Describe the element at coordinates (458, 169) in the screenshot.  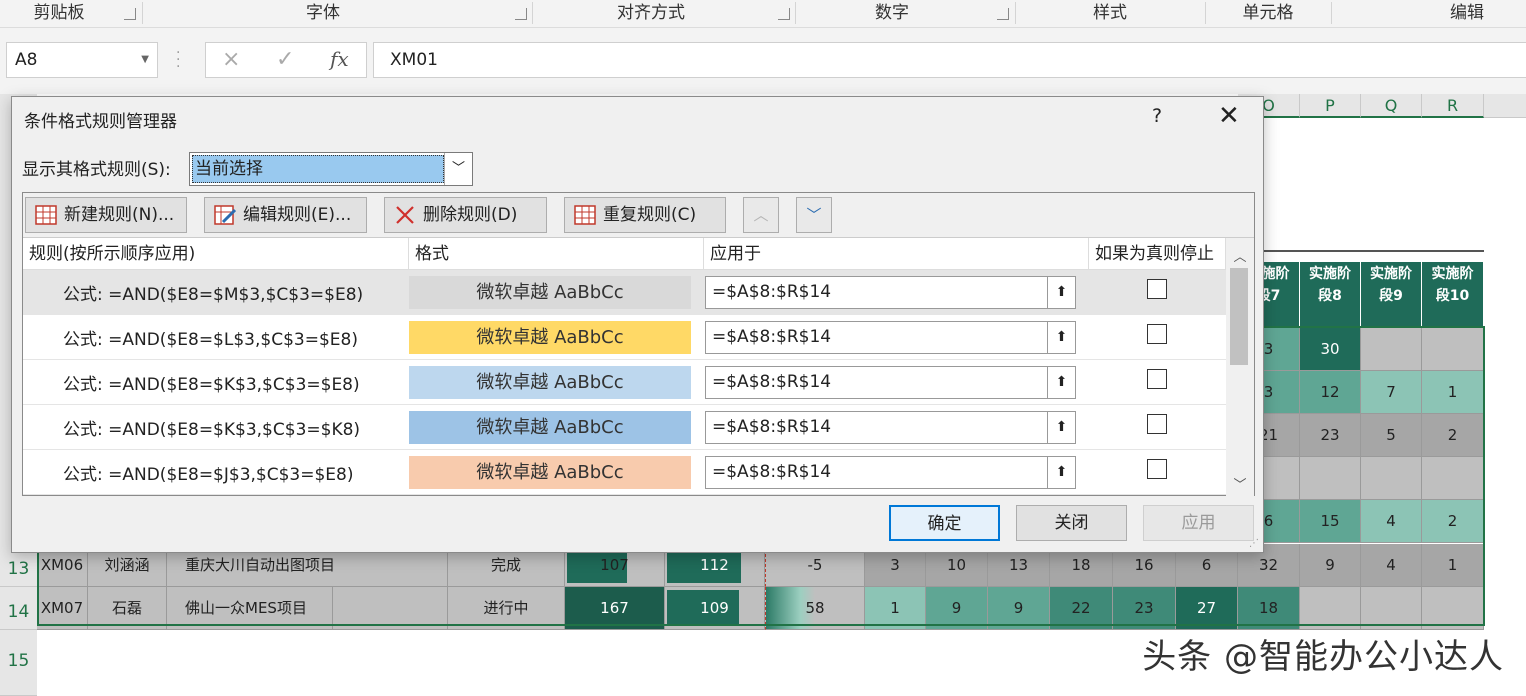
I see `chevron-down-icon: ﹀` at that location.